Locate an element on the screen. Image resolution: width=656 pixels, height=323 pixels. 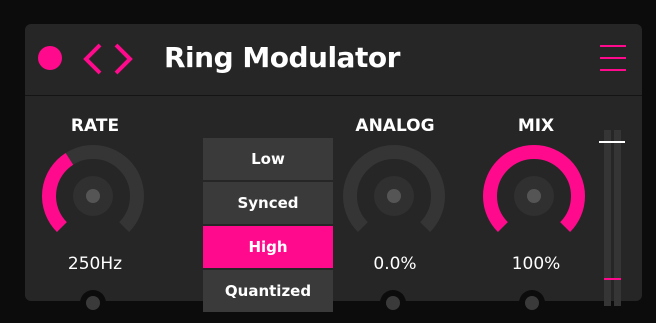
mode-quantized: Quantized is located at coordinates (268, 291).